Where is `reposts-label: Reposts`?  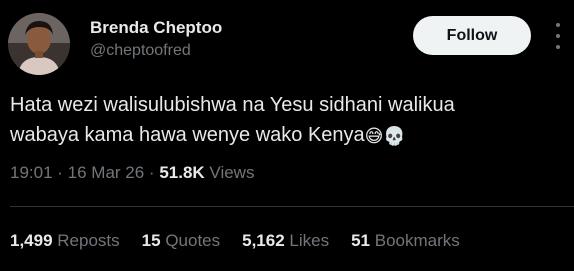
reposts-label: Reposts is located at coordinates (88, 240).